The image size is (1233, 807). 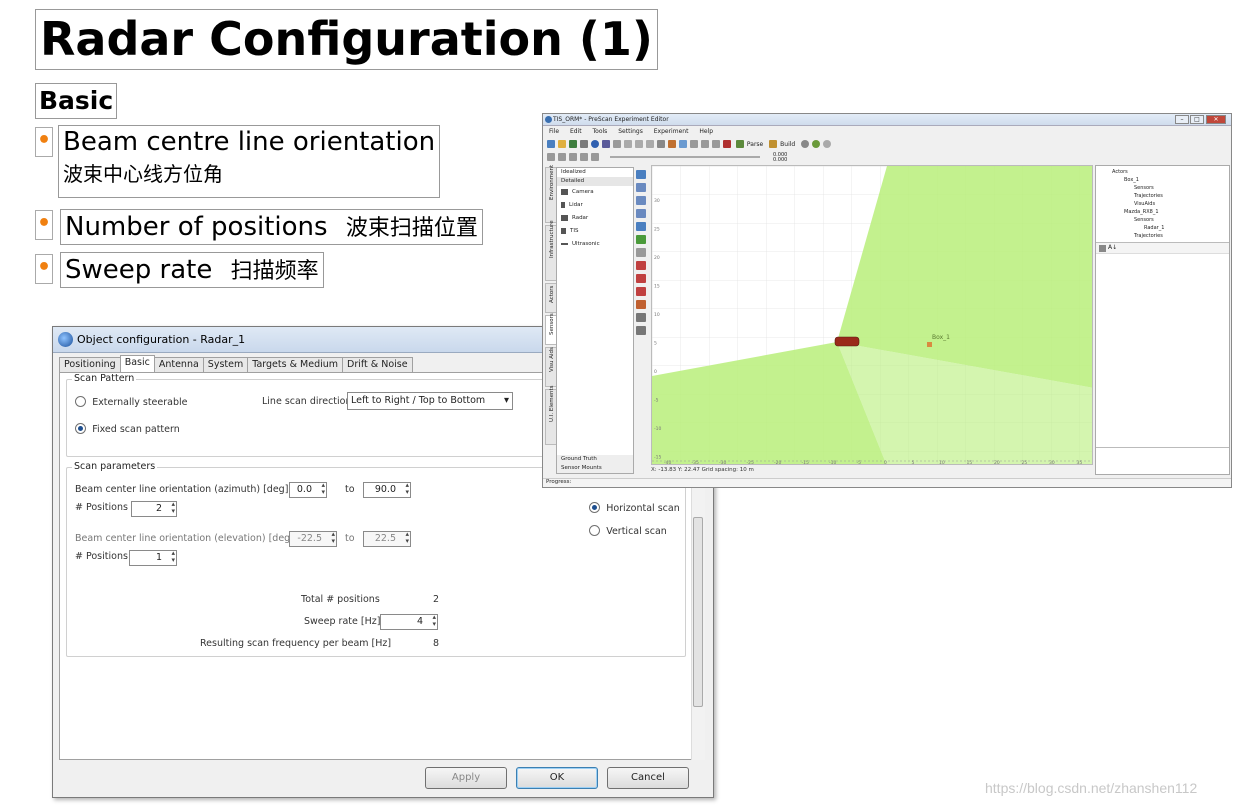 What do you see at coordinates (466, 778) in the screenshot?
I see `apply-button: Apply` at bounding box center [466, 778].